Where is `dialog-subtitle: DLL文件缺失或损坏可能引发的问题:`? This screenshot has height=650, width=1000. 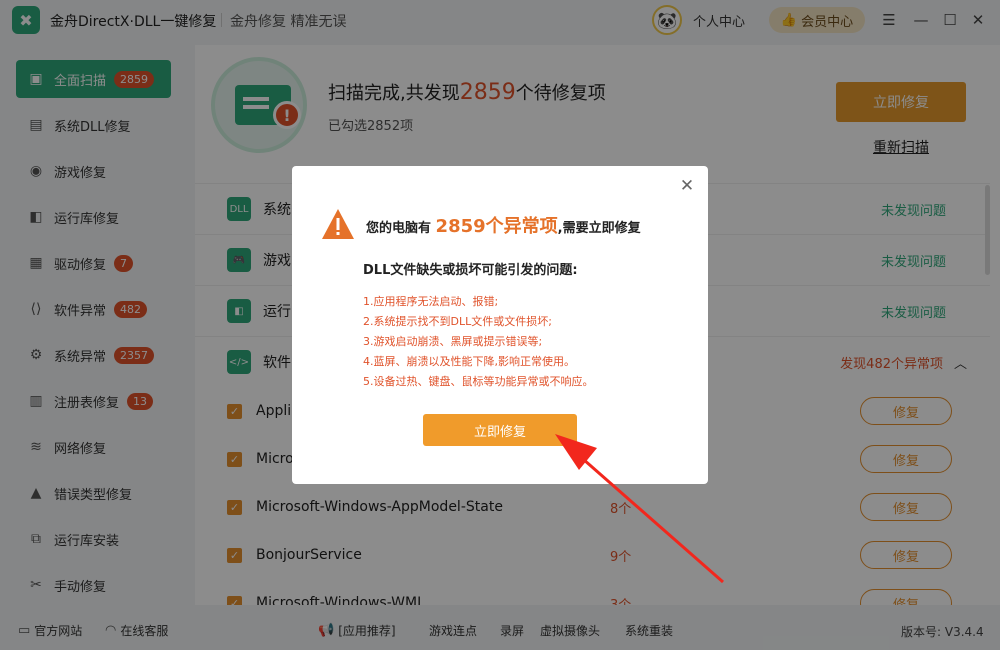 dialog-subtitle: DLL文件缺失或损坏可能引发的问题: is located at coordinates (470, 270).